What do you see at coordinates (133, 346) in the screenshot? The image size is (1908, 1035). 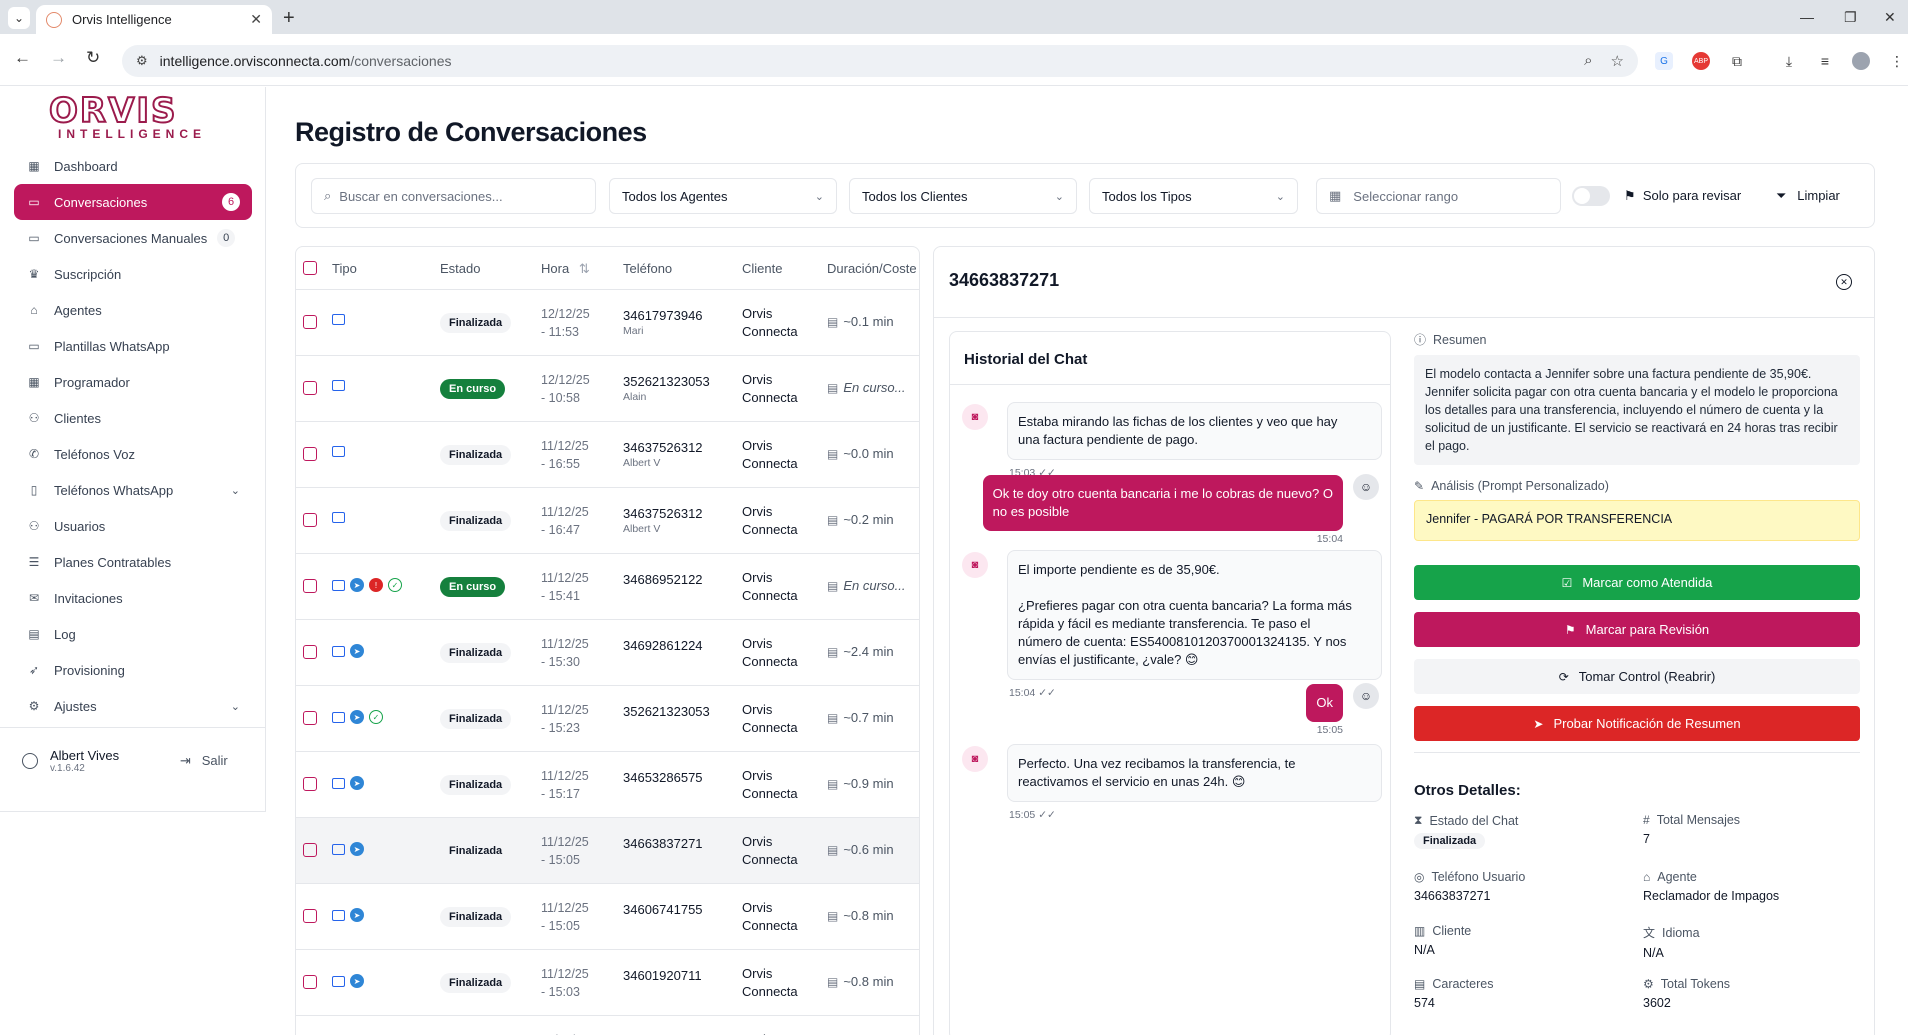 I see `sidebar-item-plantillas-whatsapp: ▭ Plantillas WhatsApp` at bounding box center [133, 346].